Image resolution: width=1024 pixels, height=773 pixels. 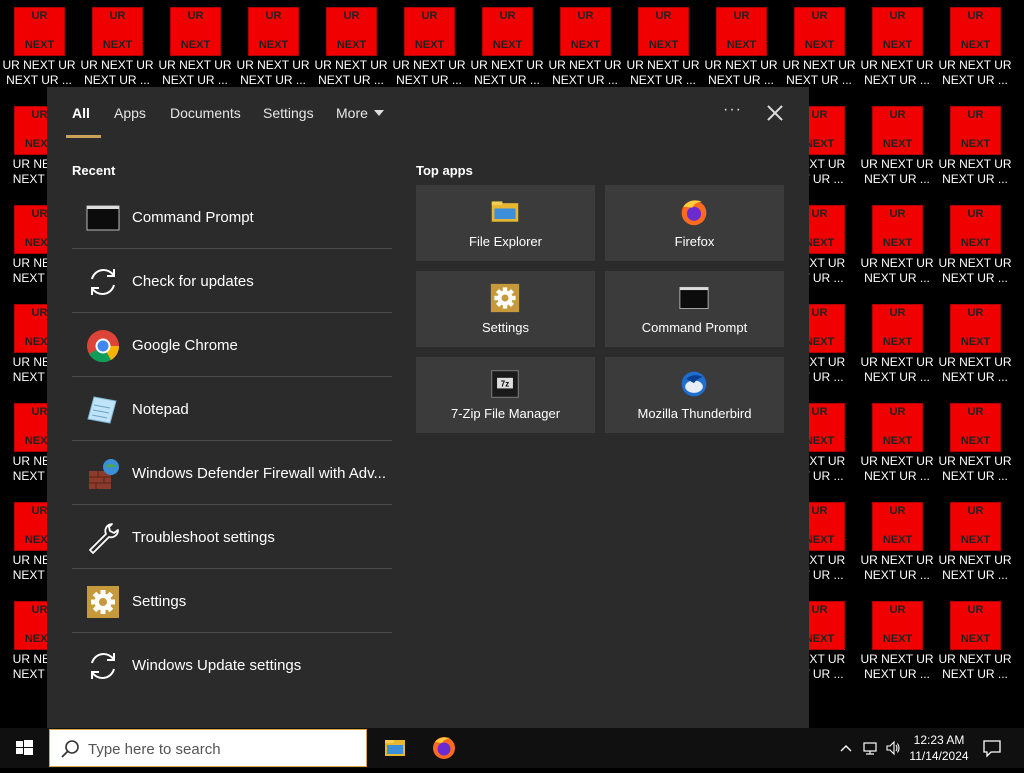 What do you see at coordinates (694, 223) in the screenshot?
I see `top-app-tile: Firefox` at bounding box center [694, 223].